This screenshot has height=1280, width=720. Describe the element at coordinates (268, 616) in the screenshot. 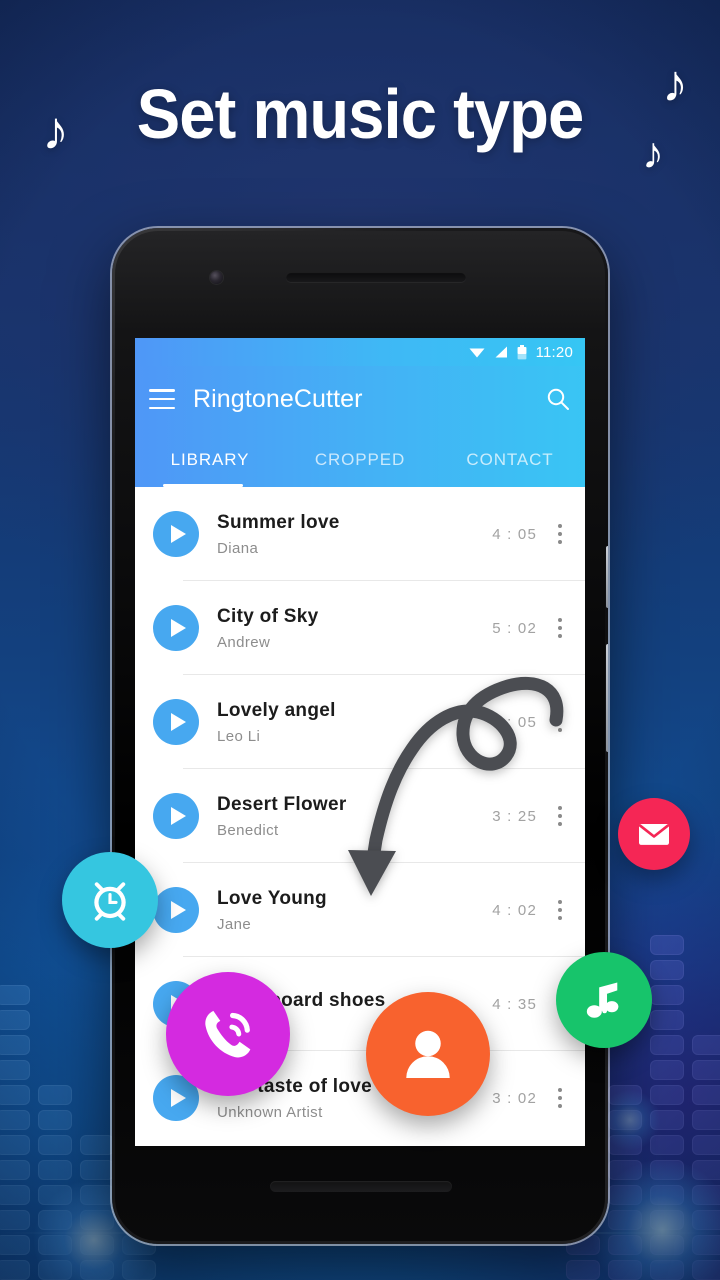

I see `song-title: City of Sky` at that location.